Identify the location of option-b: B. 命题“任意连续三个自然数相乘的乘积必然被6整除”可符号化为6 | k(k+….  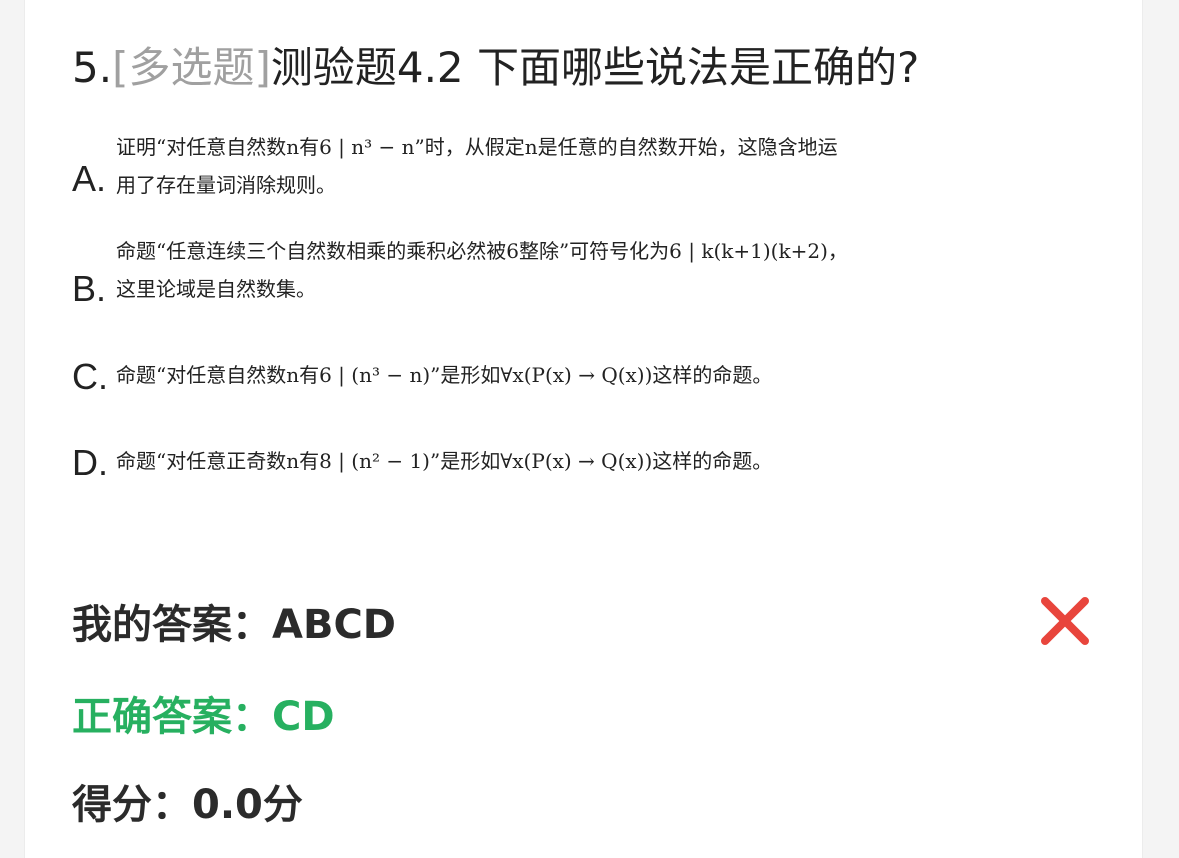
(517, 272).